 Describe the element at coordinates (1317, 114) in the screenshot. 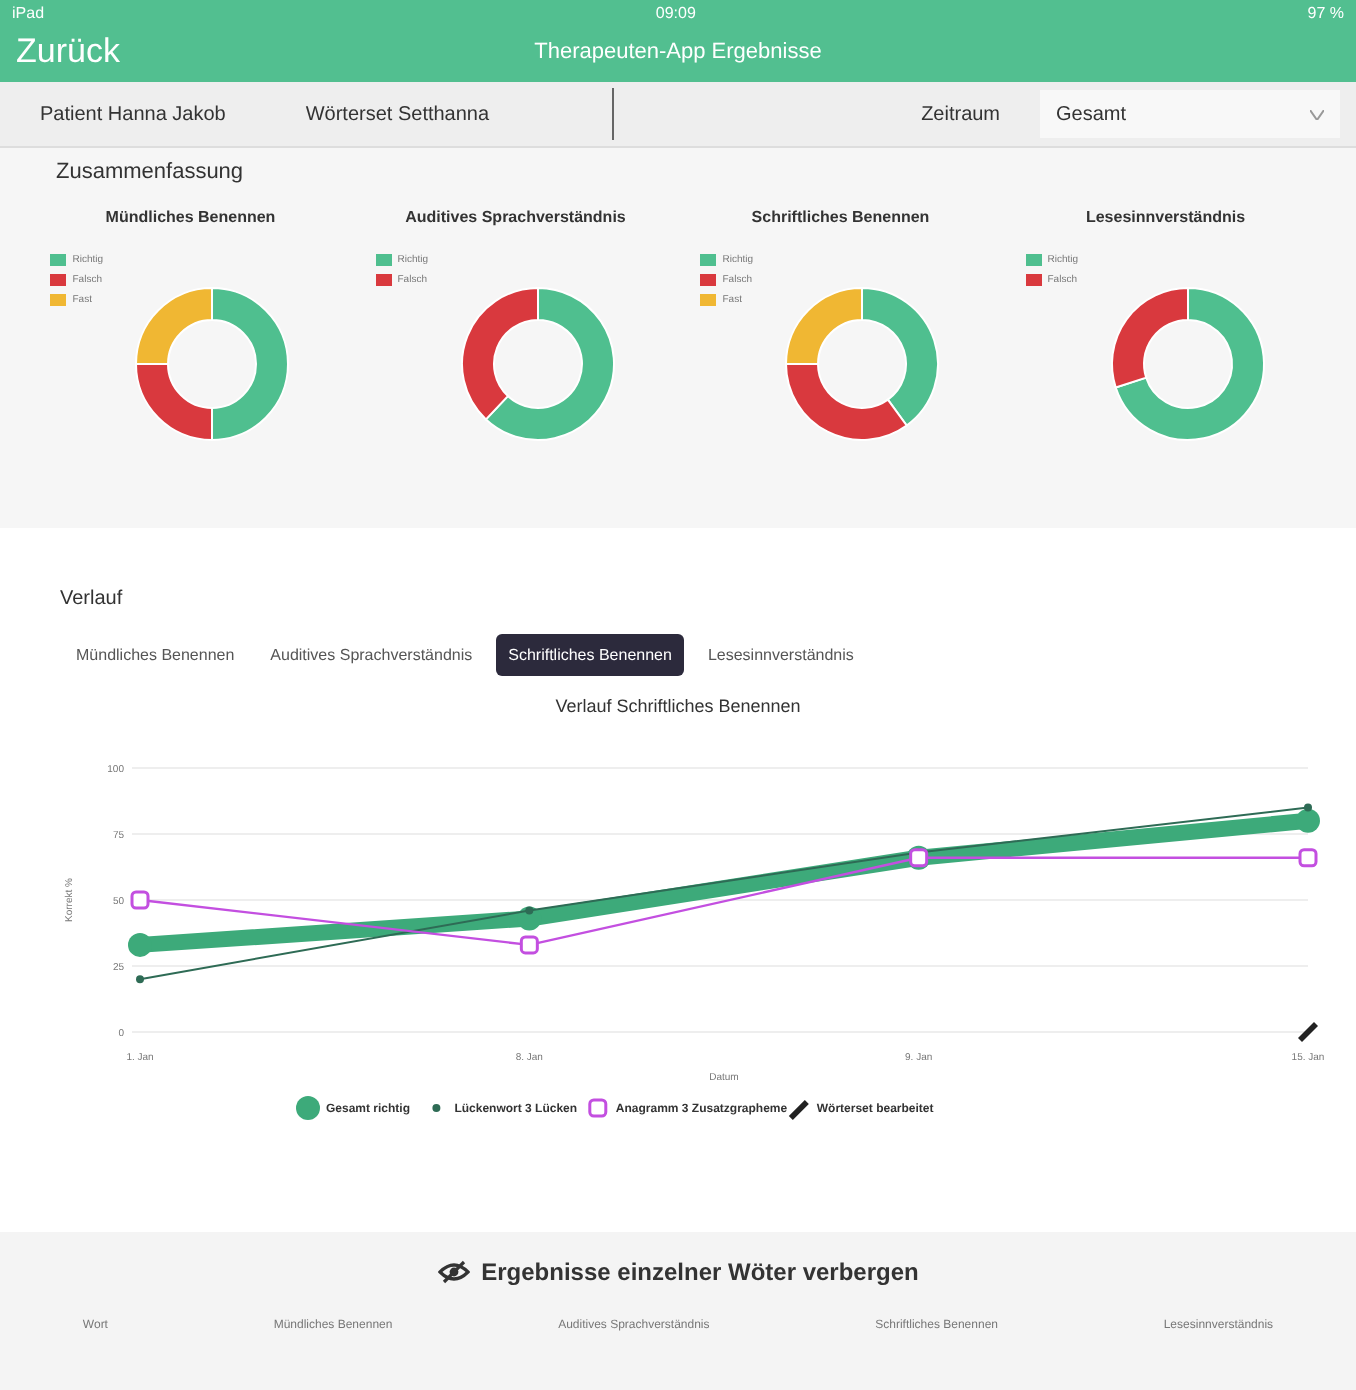

I see `caret-icon` at that location.